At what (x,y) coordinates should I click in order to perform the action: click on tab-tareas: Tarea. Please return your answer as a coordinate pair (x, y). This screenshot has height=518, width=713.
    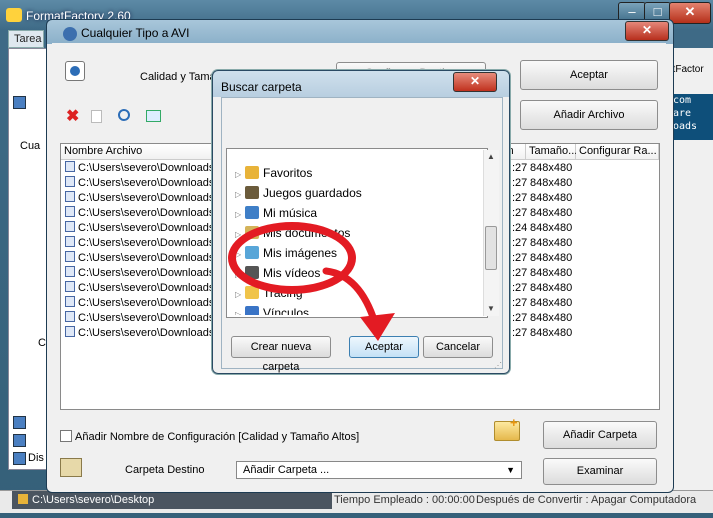
    Looking at the image, I should click on (26, 39).